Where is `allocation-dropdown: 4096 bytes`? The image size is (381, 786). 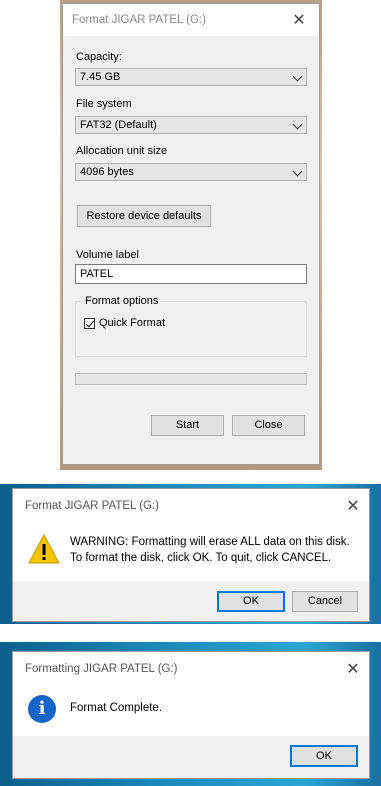 allocation-dropdown: 4096 bytes is located at coordinates (191, 172).